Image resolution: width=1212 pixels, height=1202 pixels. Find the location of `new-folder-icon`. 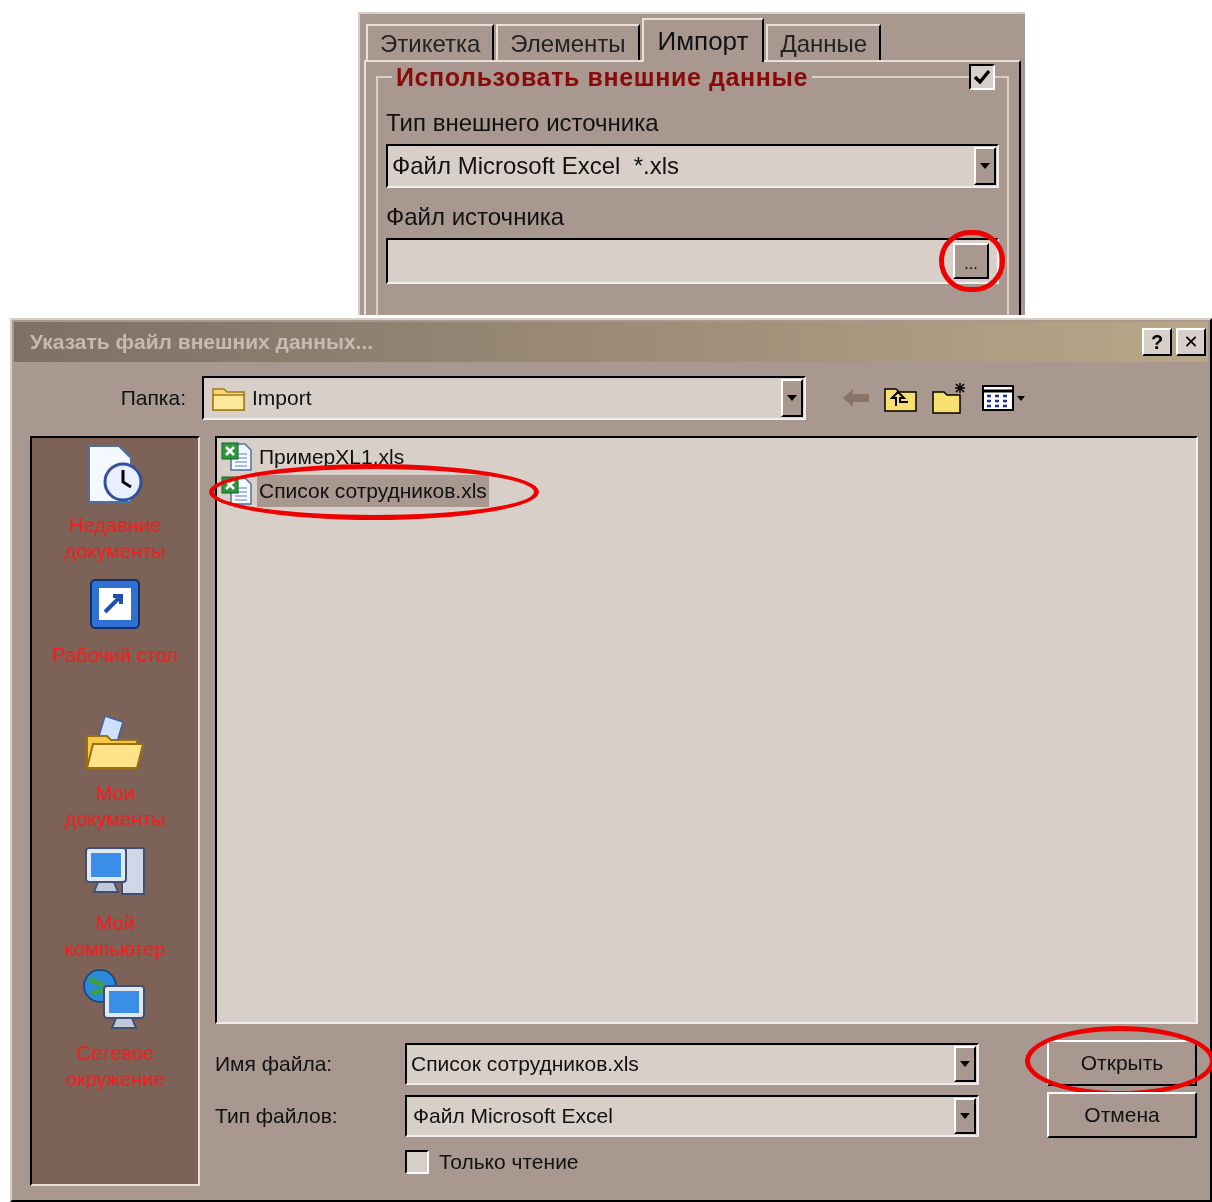

new-folder-icon is located at coordinates (950, 398).